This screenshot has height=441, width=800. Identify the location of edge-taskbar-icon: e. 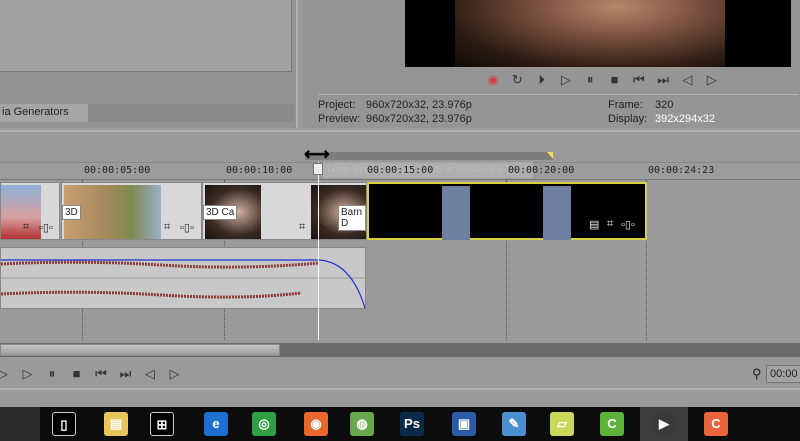
(216, 424).